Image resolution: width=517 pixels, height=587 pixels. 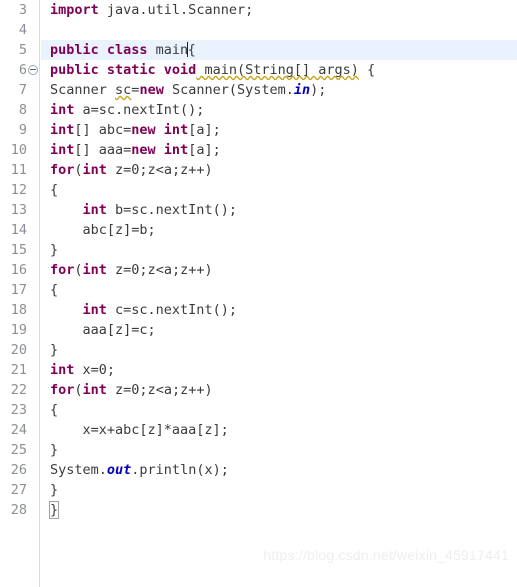 I want to click on line-number: 4, so click(x=22, y=30).